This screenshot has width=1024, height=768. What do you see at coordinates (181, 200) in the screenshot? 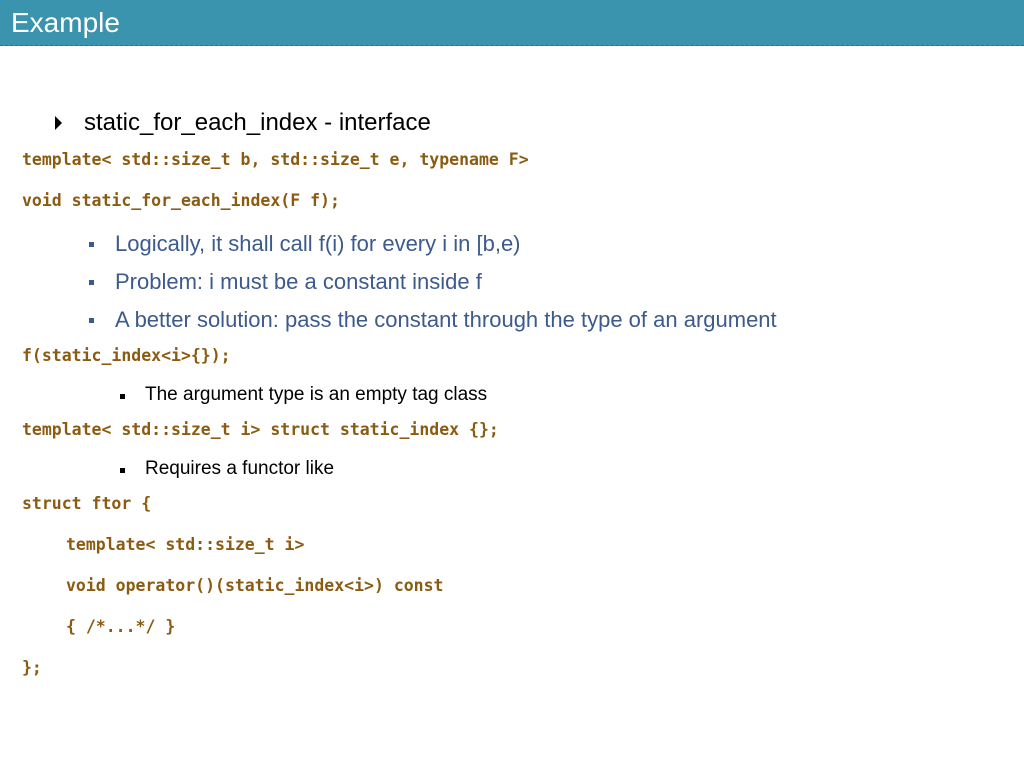
I see `code-void-decl: void static_for_each_index(F f);` at bounding box center [181, 200].